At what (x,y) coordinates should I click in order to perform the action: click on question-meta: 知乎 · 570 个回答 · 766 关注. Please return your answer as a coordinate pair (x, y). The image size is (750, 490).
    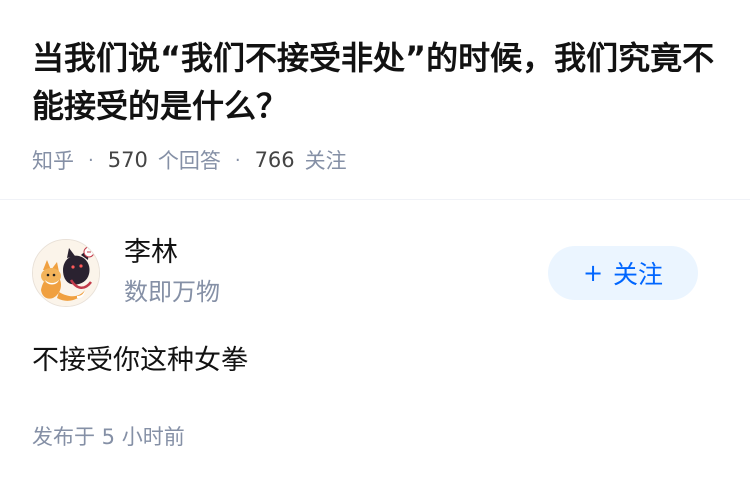
    Looking at the image, I should click on (189, 160).